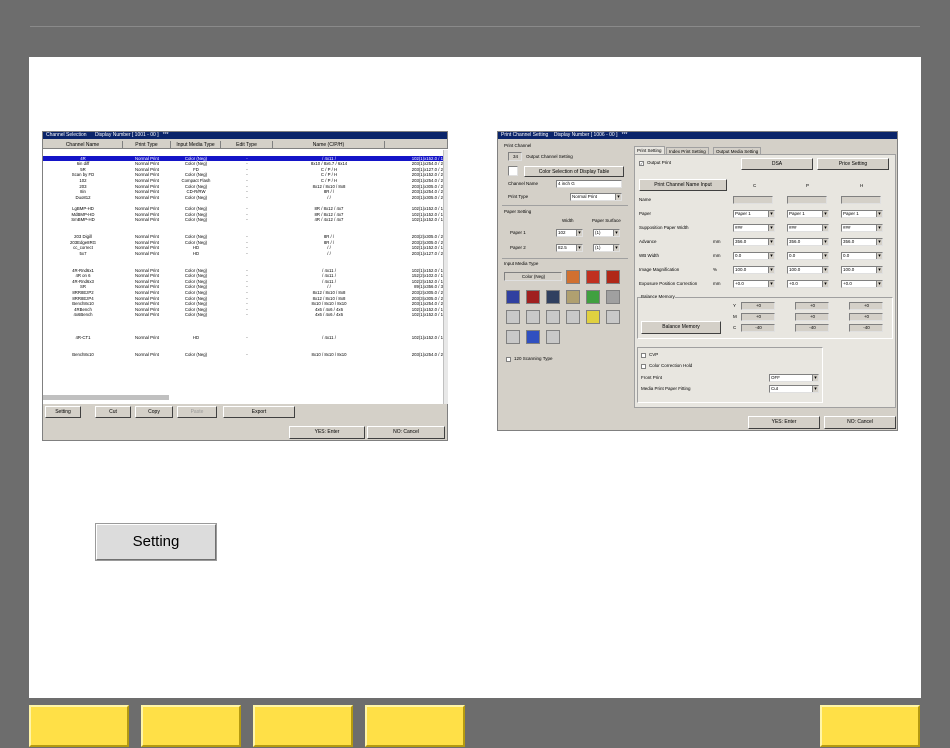 Image resolution: width=950 pixels, height=748 pixels. What do you see at coordinates (613, 317) in the screenshot?
I see `print-scan-icon` at bounding box center [613, 317].